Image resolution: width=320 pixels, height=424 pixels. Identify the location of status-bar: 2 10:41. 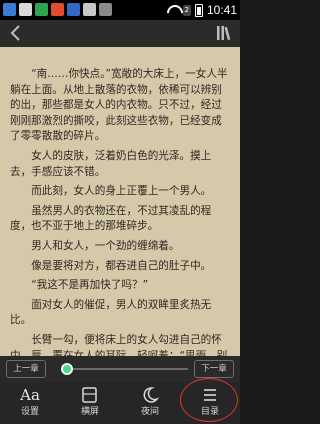
(120, 10).